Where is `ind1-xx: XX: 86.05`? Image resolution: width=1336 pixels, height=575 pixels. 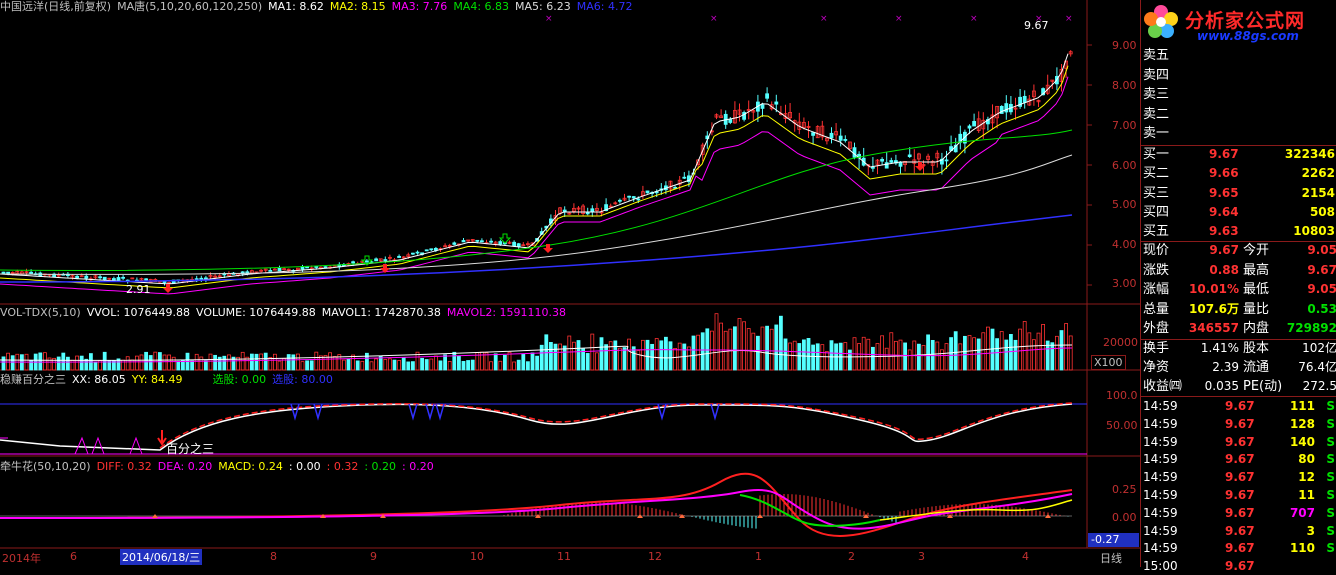
ind1-xx: XX: 86.05 is located at coordinates (99, 379).